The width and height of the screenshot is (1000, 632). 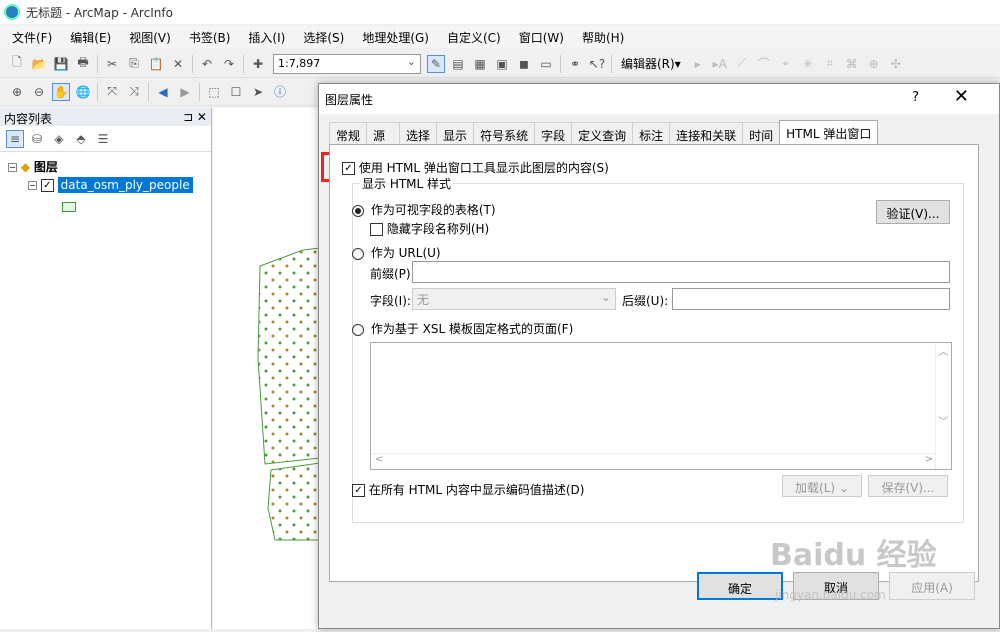 I want to click on table-radio, so click(x=358, y=210).